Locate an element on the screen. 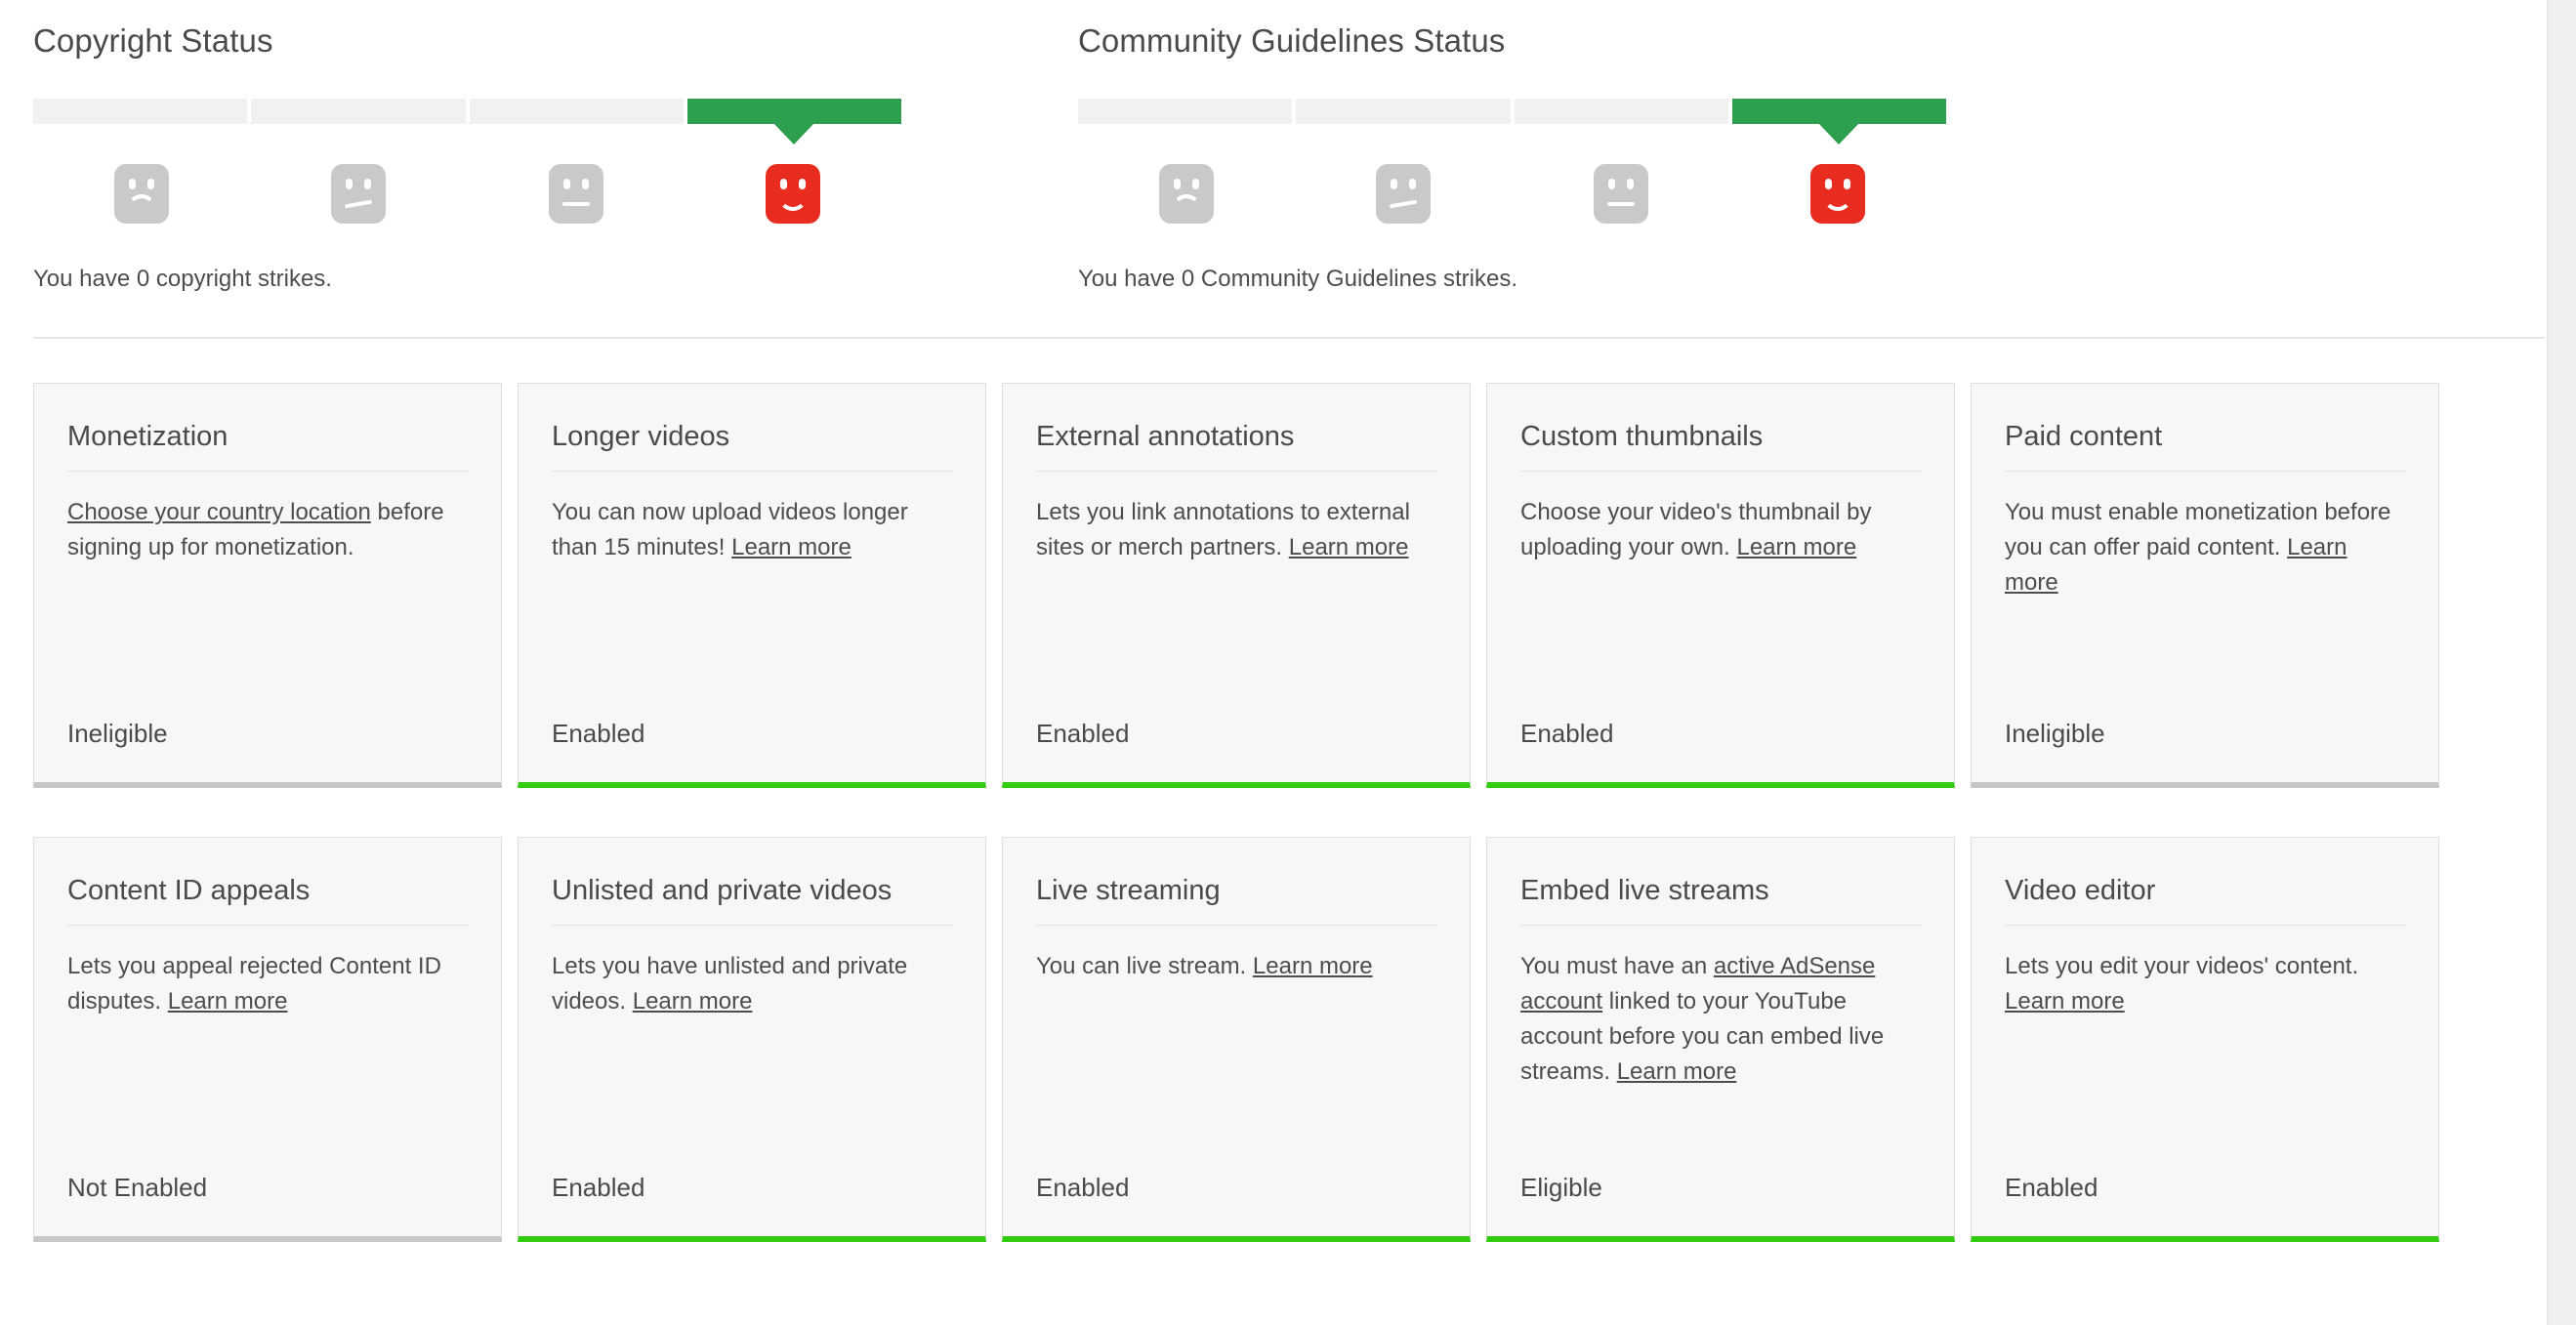 Image resolution: width=2576 pixels, height=1325 pixels. feature-card-status-content-id-appeals: Not Enabled is located at coordinates (138, 1187).